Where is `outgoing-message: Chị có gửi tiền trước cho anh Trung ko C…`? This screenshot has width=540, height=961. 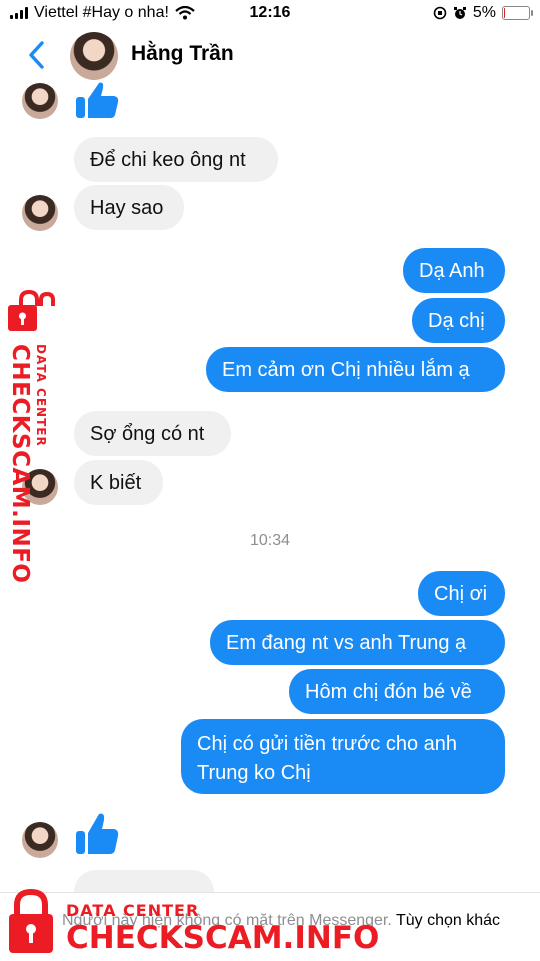
outgoing-message: Chị có gửi tiền trước cho anh Trung ko C… is located at coordinates (343, 756).